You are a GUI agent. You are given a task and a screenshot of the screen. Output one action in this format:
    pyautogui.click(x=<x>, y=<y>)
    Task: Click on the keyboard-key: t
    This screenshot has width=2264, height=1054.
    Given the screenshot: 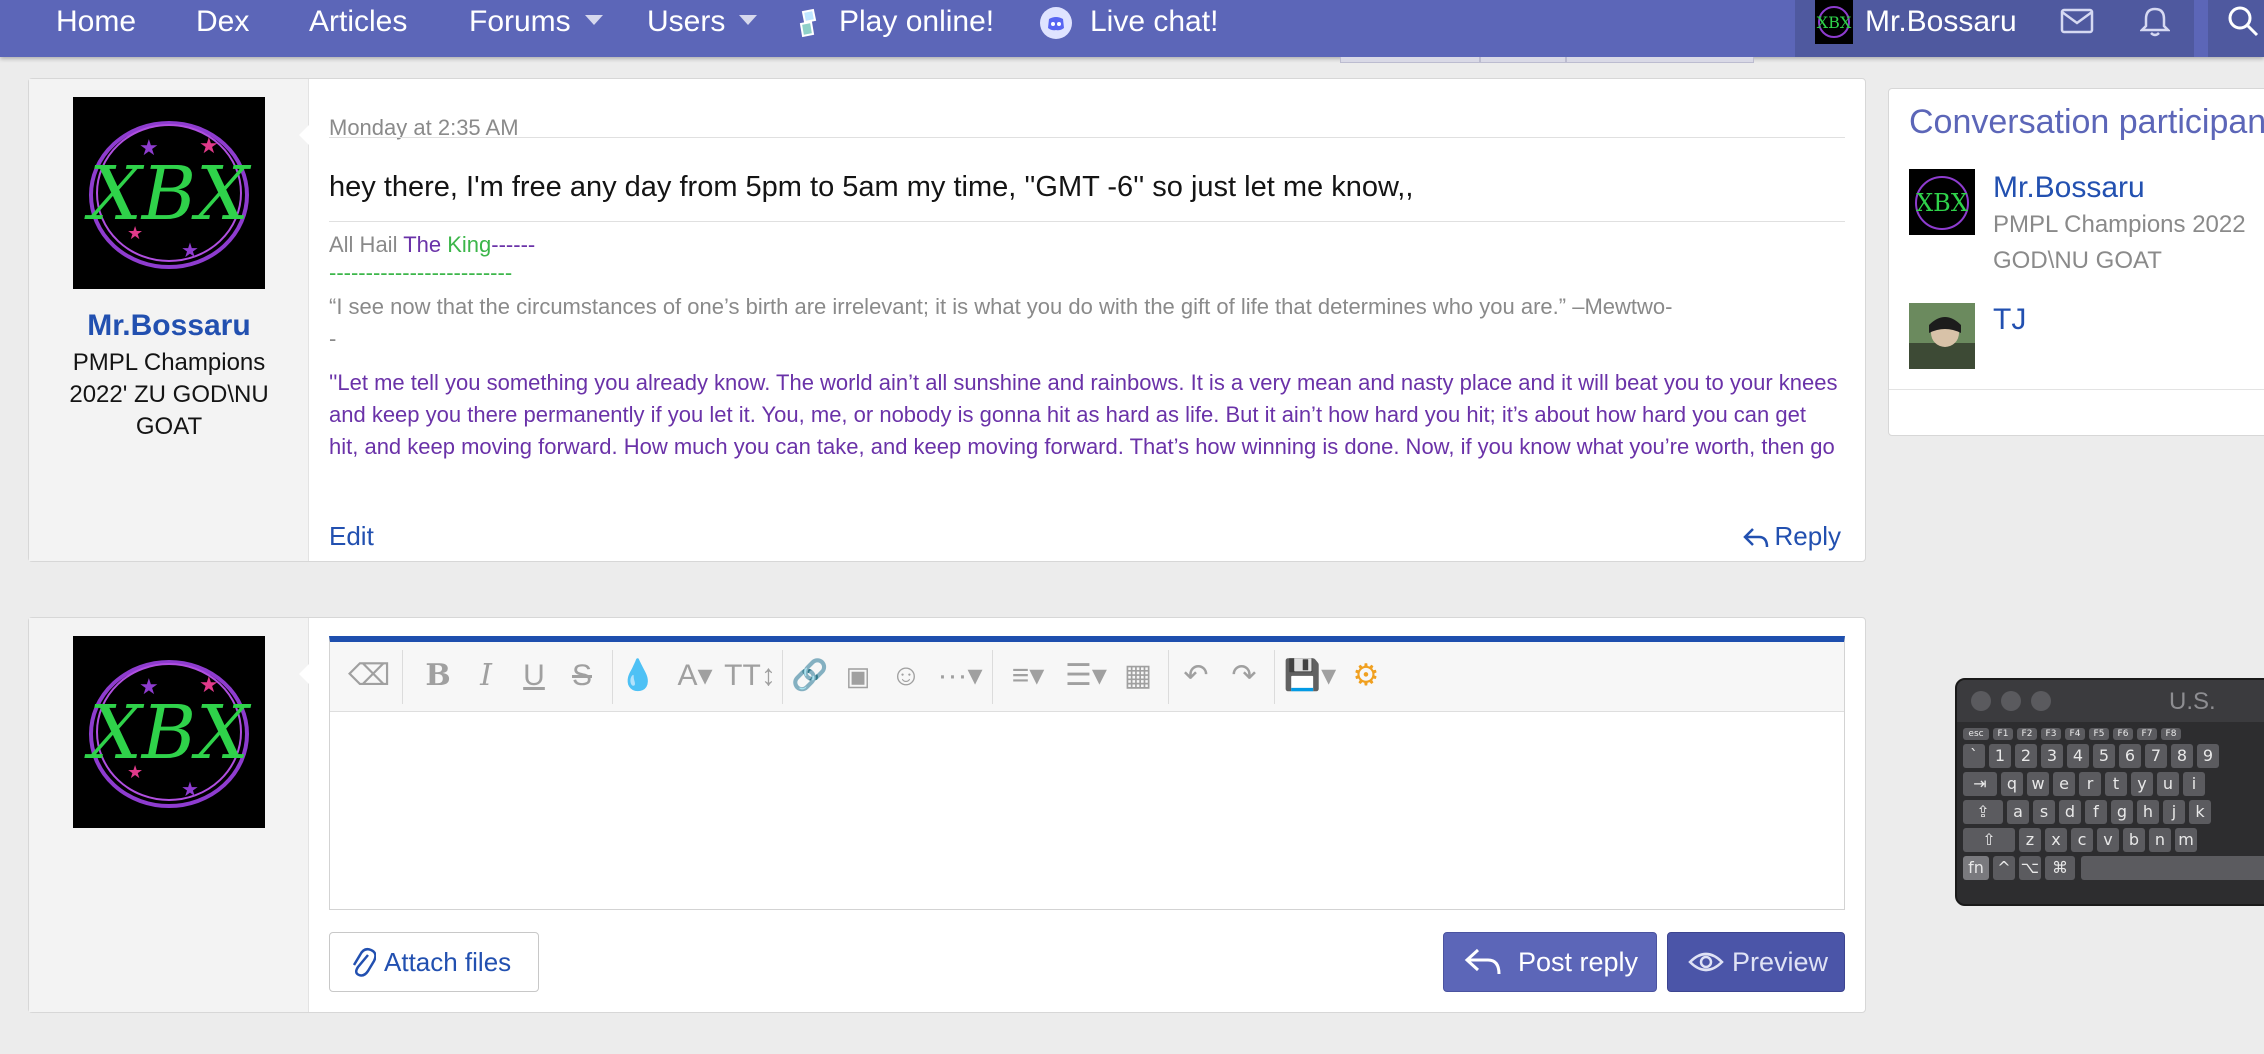 What is the action you would take?
    pyautogui.click(x=2116, y=784)
    